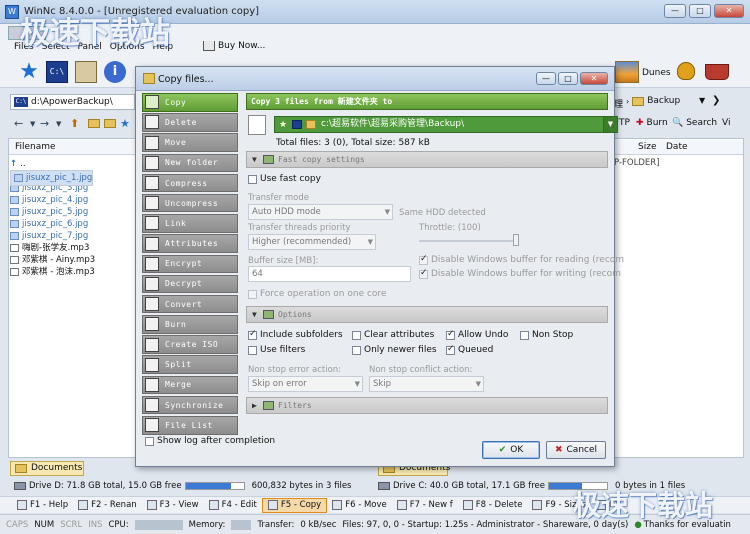  What do you see at coordinates (653, 101) in the screenshot?
I see `right-path-folder: › Backup` at bounding box center [653, 101].